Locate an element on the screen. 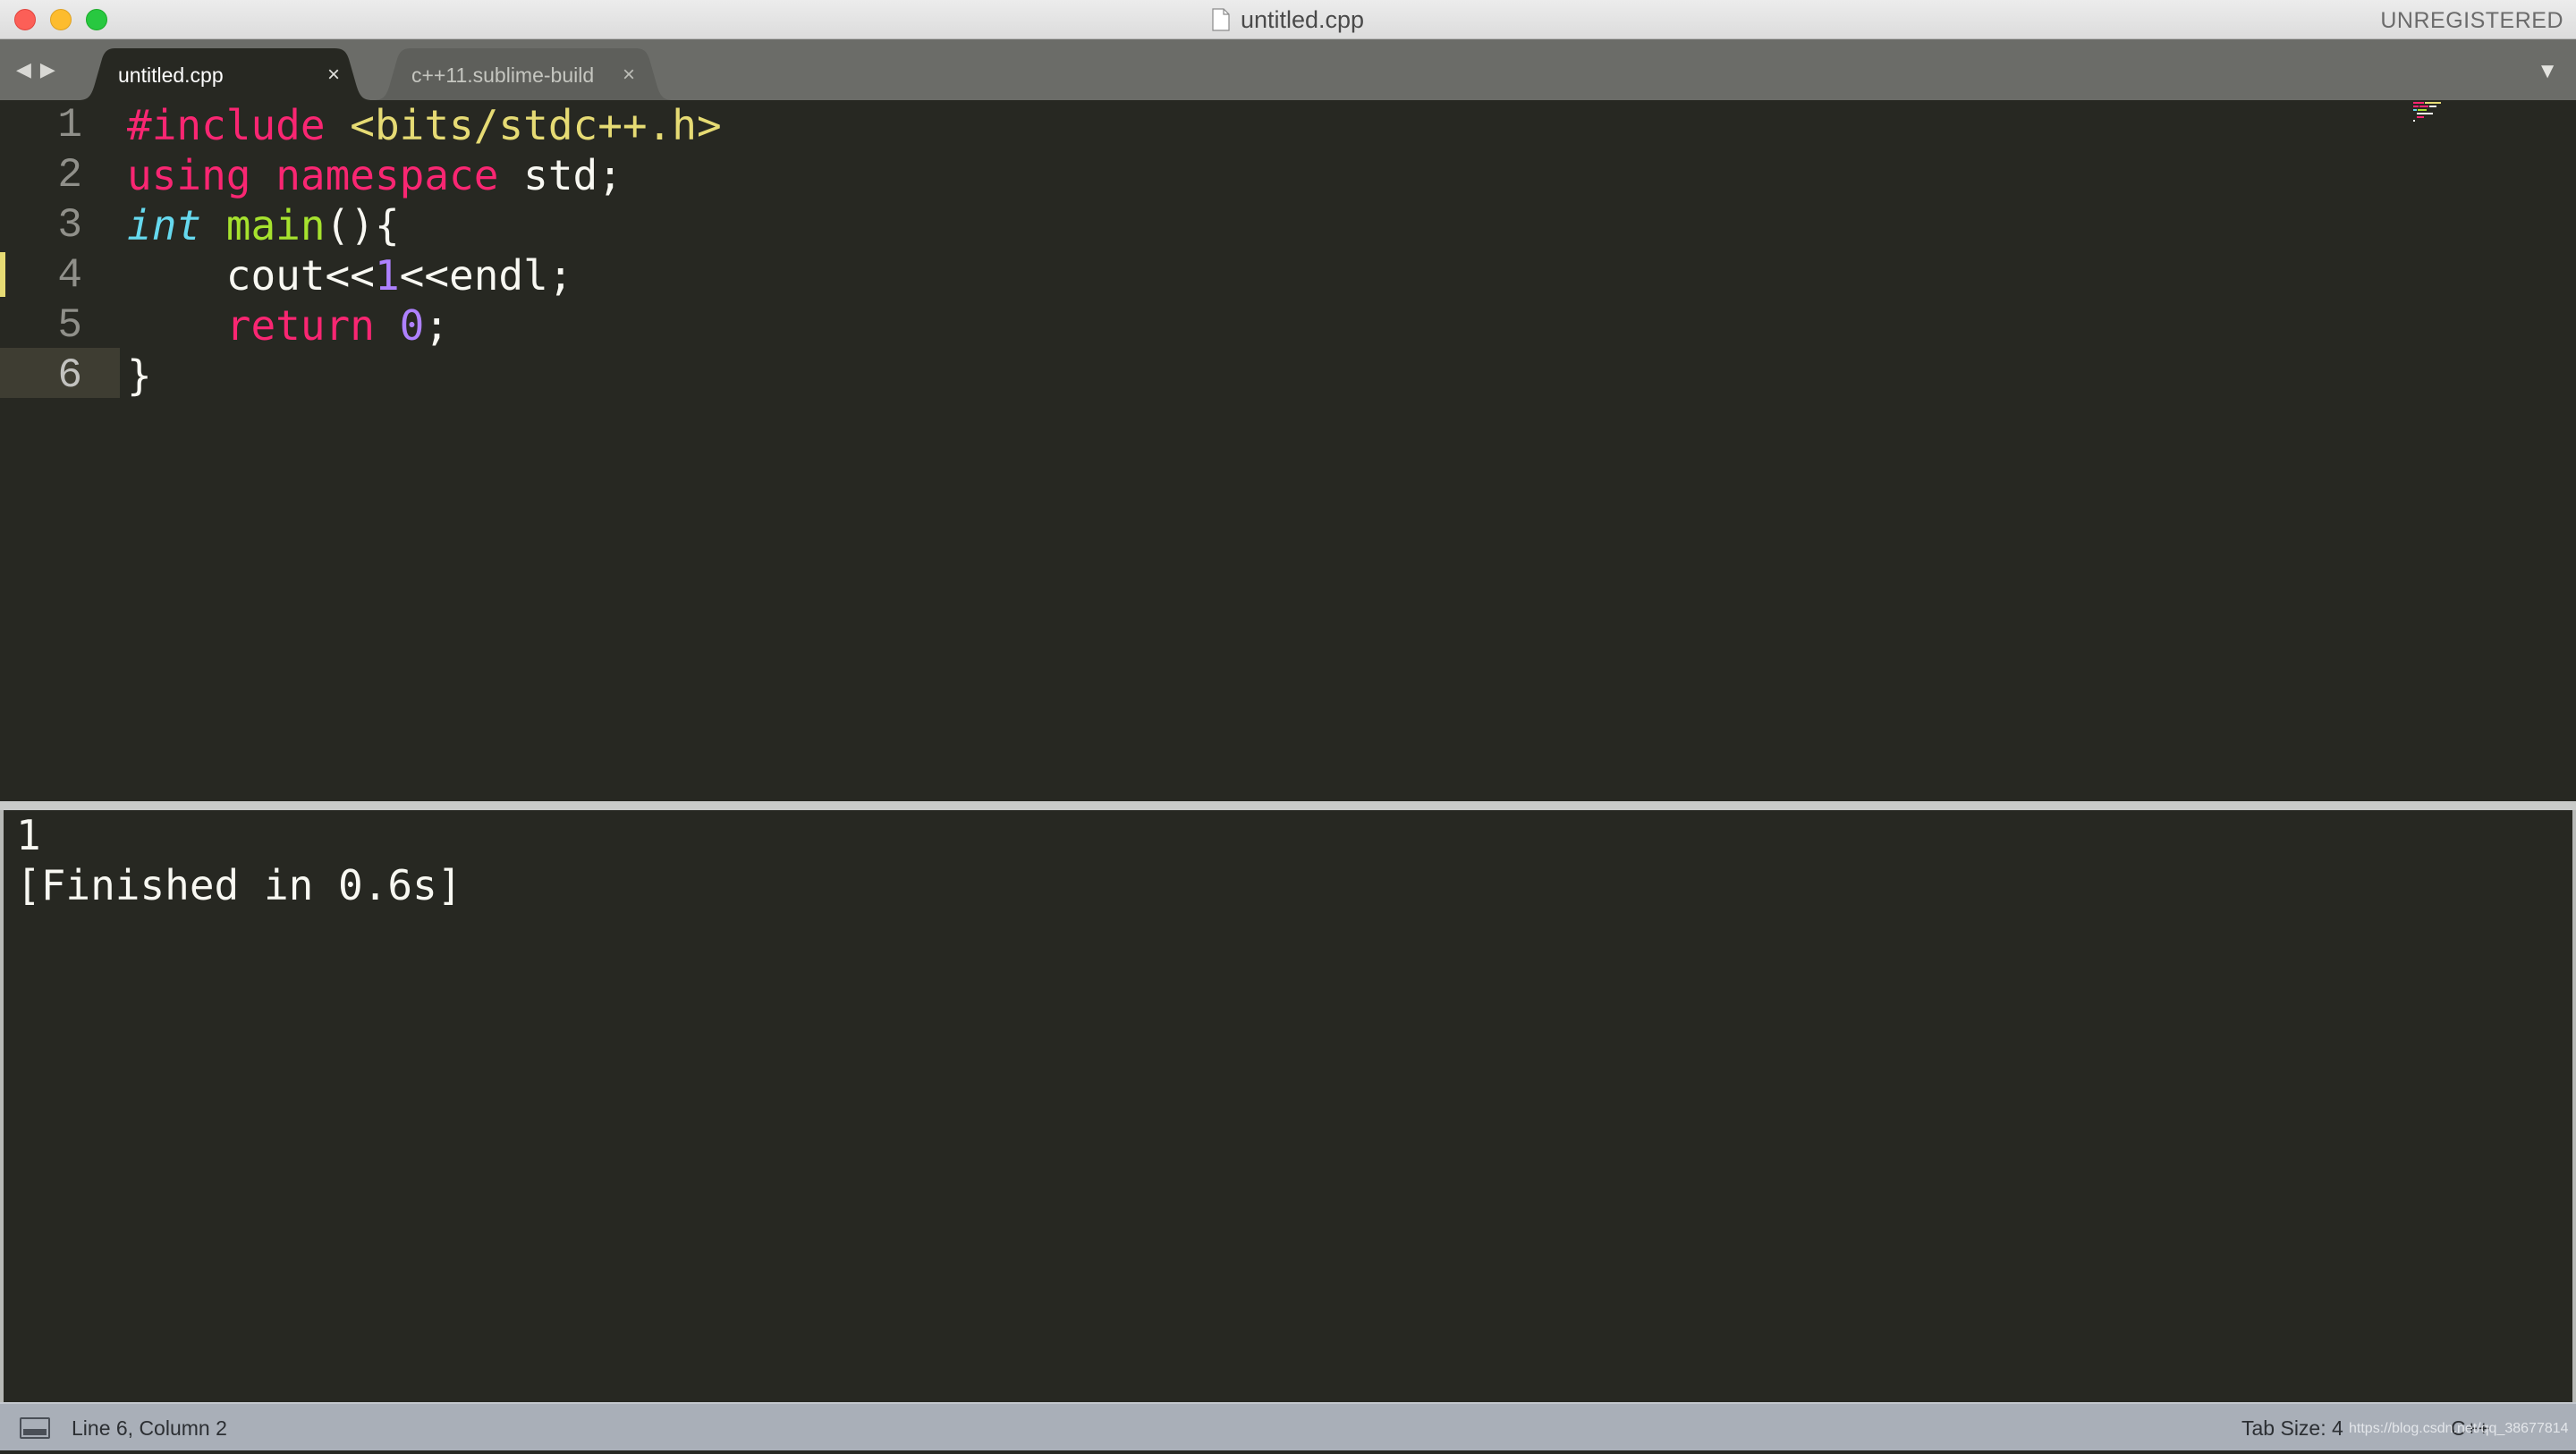  line-number: 2 is located at coordinates (69, 175).